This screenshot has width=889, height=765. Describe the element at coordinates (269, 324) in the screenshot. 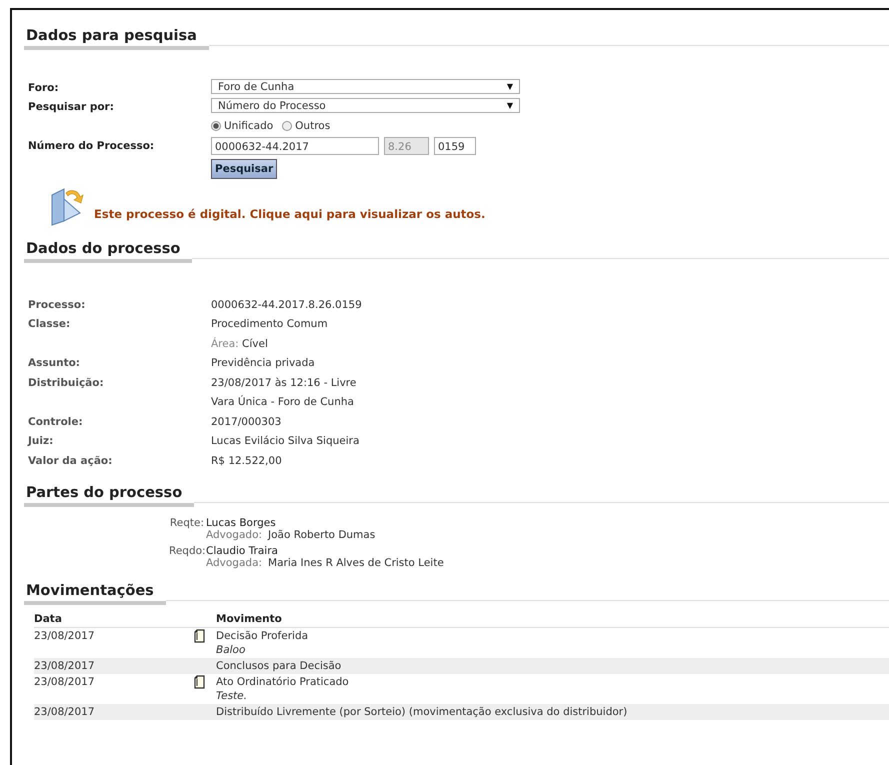

I see `field-value: Procedimento Comum` at that location.